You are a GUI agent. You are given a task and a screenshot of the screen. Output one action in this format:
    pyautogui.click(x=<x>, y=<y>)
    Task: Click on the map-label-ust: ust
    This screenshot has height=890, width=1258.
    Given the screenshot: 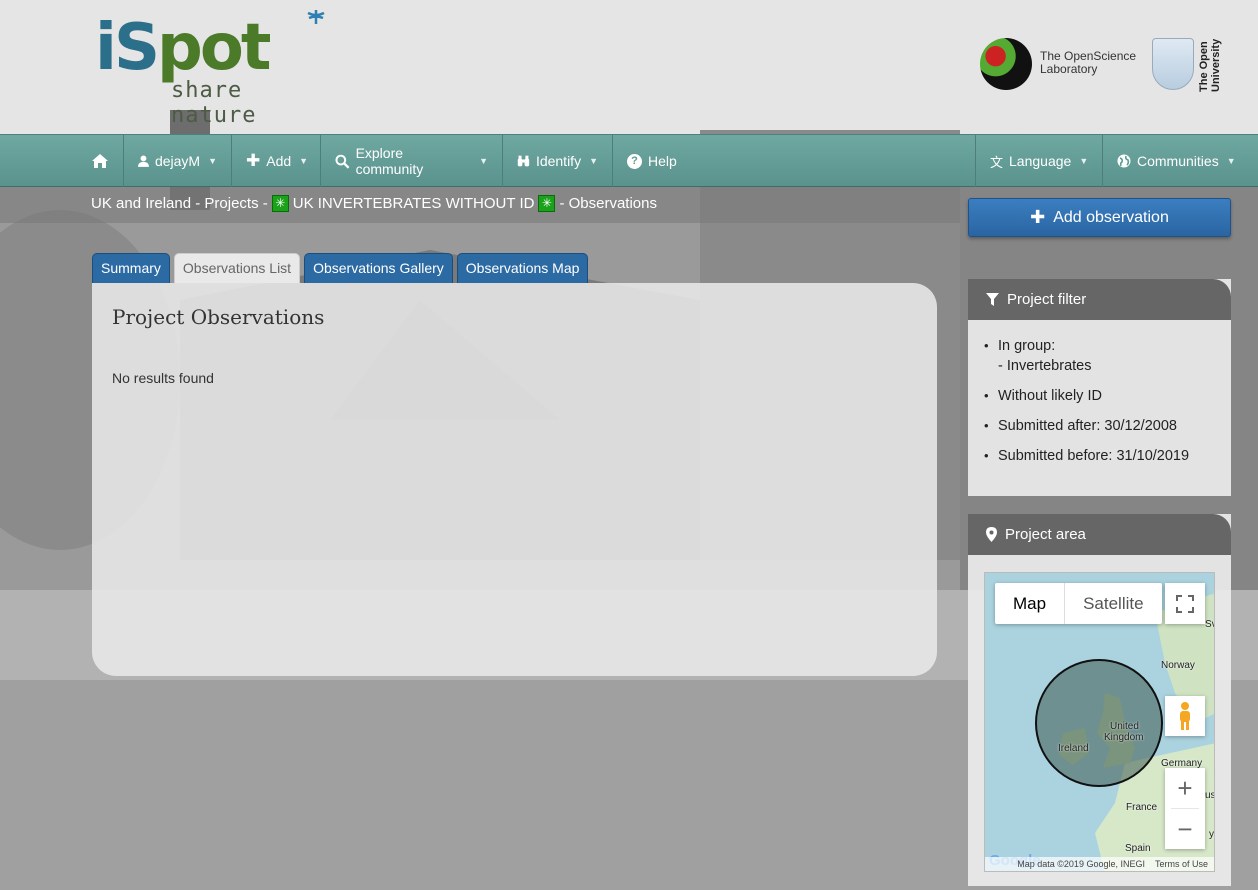 What is the action you would take?
    pyautogui.click(x=1209, y=795)
    